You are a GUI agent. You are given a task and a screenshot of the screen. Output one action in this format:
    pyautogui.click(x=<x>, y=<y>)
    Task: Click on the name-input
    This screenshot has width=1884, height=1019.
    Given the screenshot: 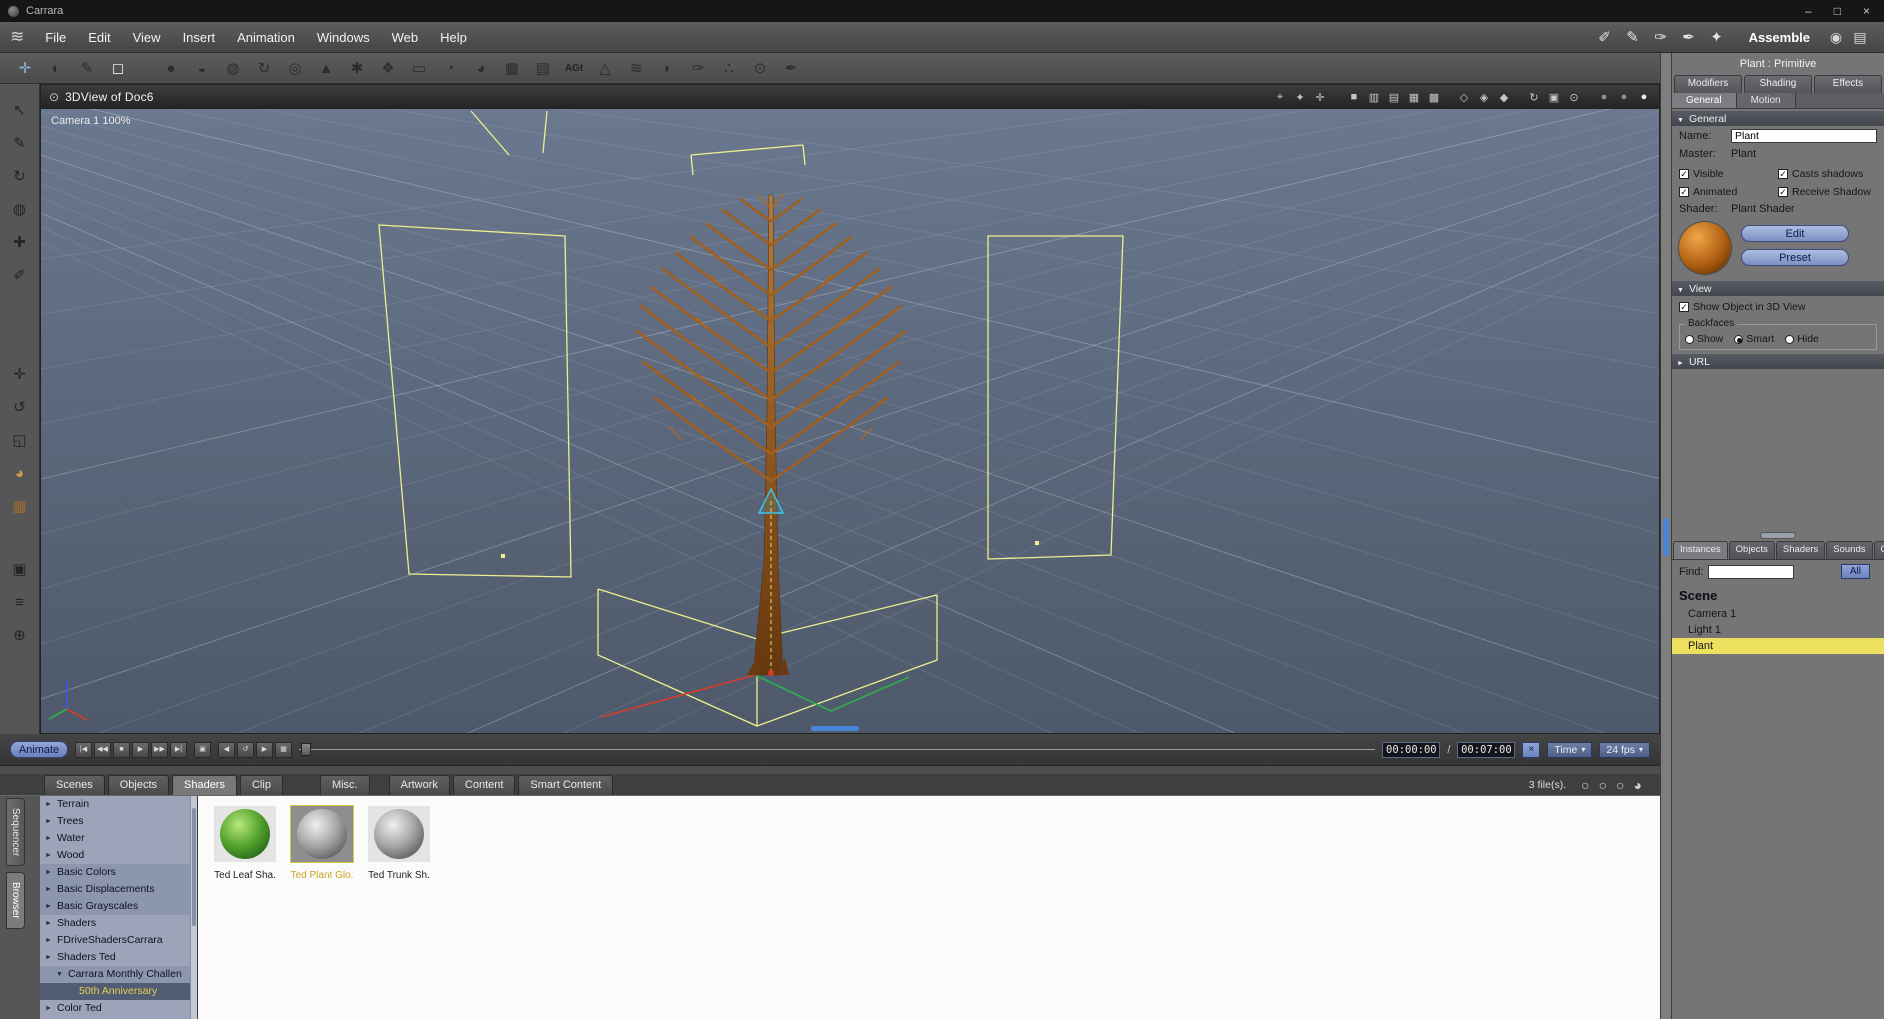 What is the action you would take?
    pyautogui.click(x=1804, y=136)
    